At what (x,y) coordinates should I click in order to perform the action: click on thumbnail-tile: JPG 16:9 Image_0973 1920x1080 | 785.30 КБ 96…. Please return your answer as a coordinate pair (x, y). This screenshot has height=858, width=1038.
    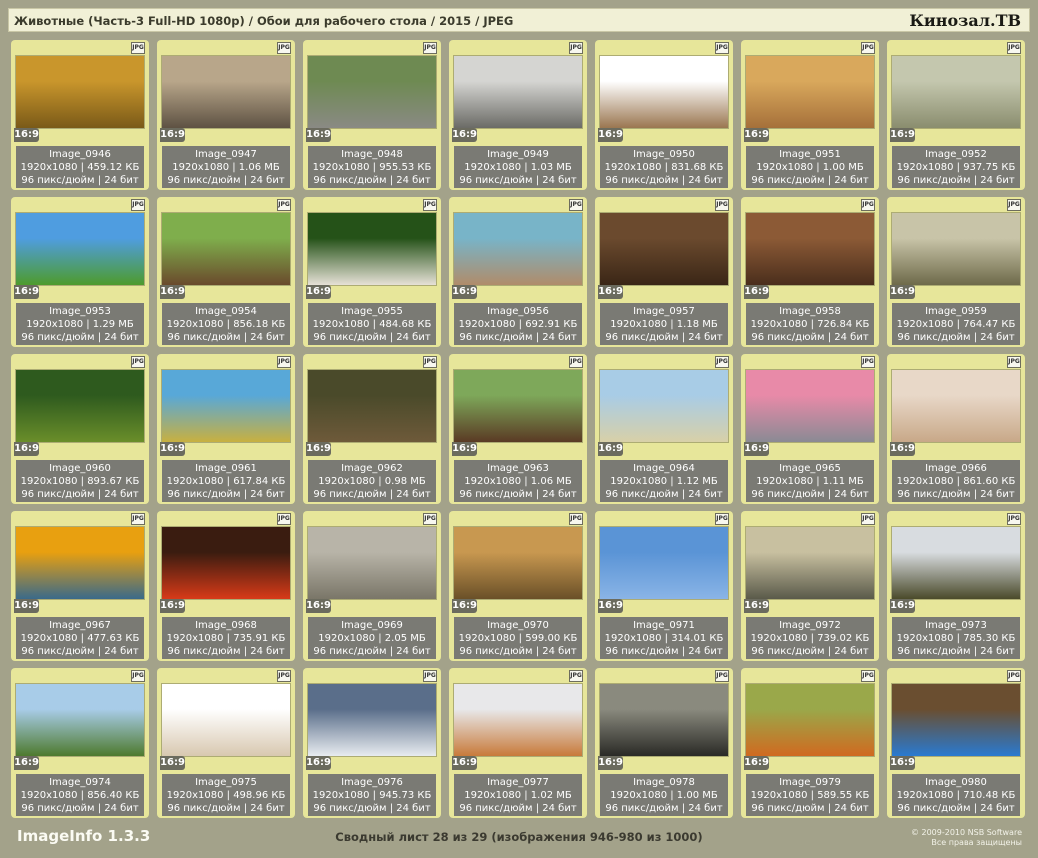
    Looking at the image, I should click on (956, 586).